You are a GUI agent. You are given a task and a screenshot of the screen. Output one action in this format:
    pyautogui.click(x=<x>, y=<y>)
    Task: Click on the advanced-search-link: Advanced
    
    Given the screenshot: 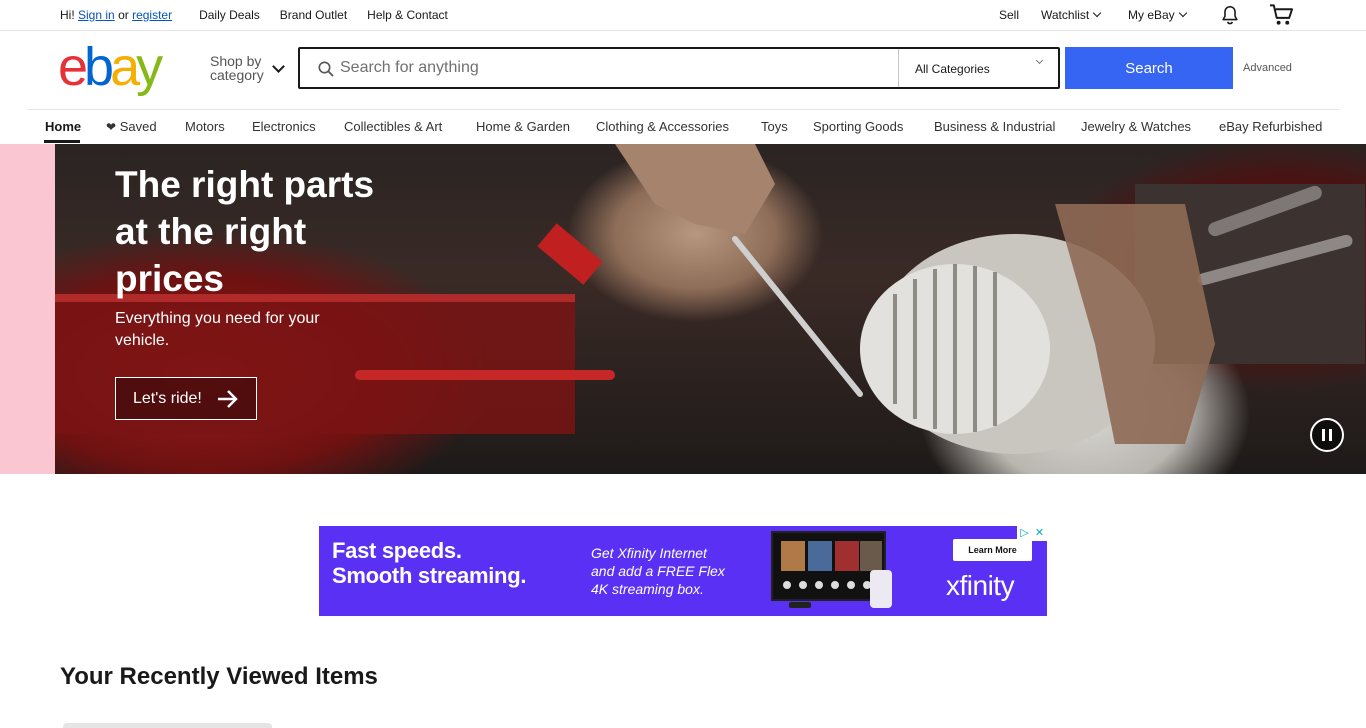 What is the action you would take?
    pyautogui.click(x=1267, y=68)
    